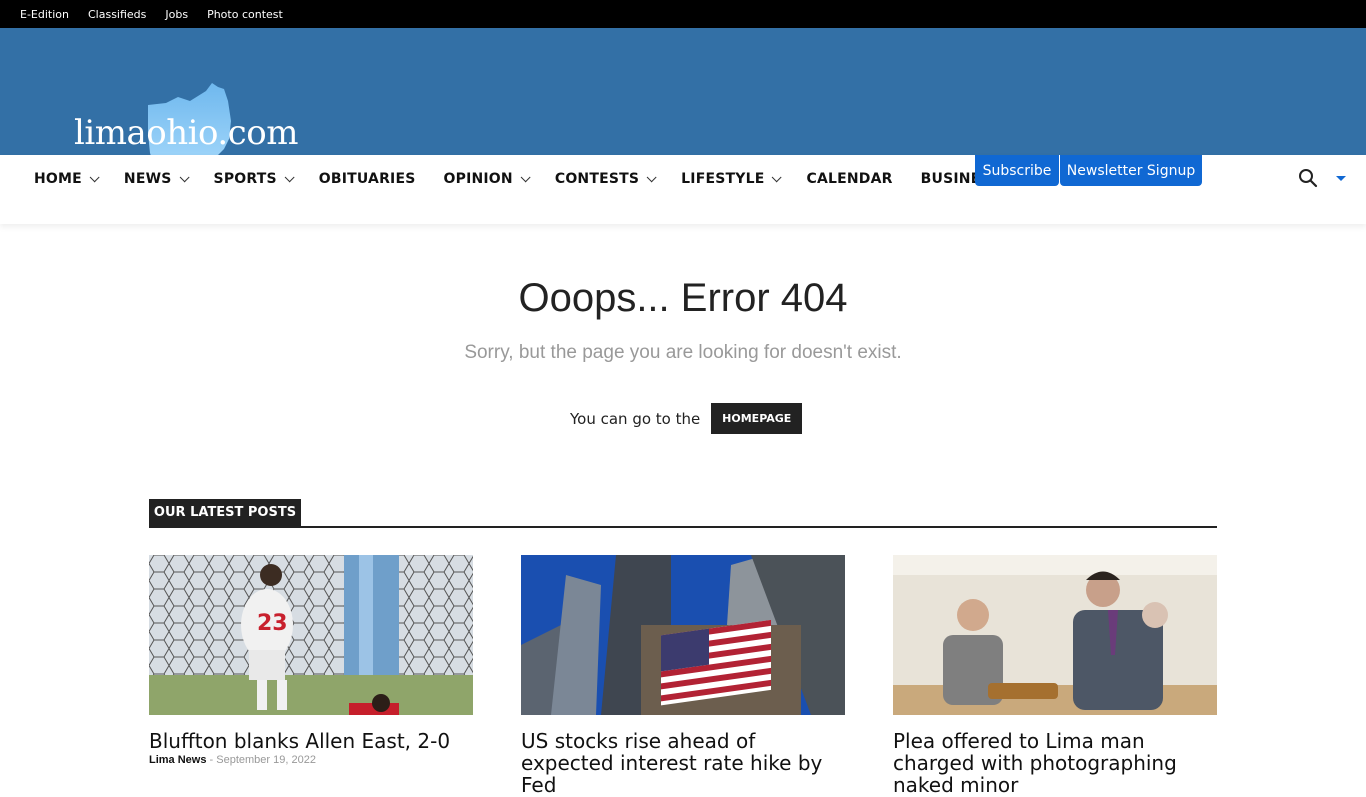  What do you see at coordinates (225, 512) in the screenshot?
I see `latest-posts-heading: OUR LATEST POSTS` at bounding box center [225, 512].